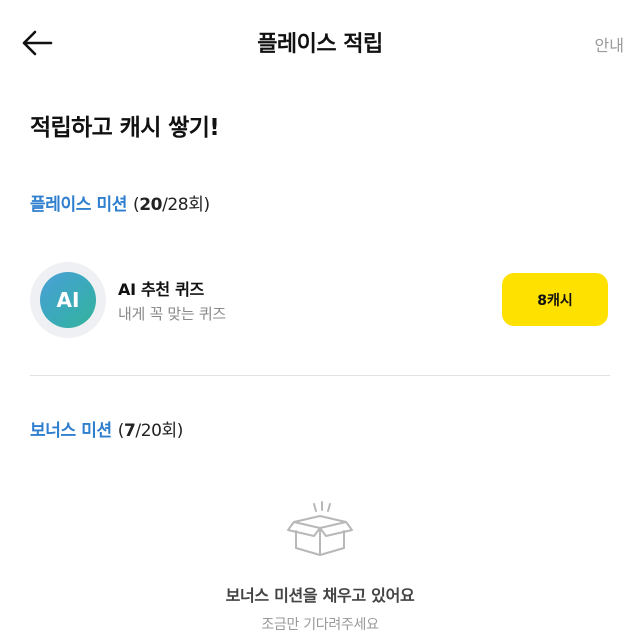 Image resolution: width=640 pixels, height=632 pixels. I want to click on mission-avatar: AI, so click(68, 300).